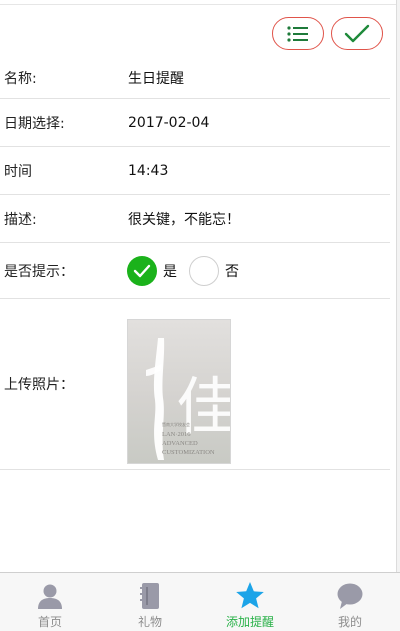 This screenshot has width=400, height=631. I want to click on remind-radio-group: 是 否, so click(189, 270).